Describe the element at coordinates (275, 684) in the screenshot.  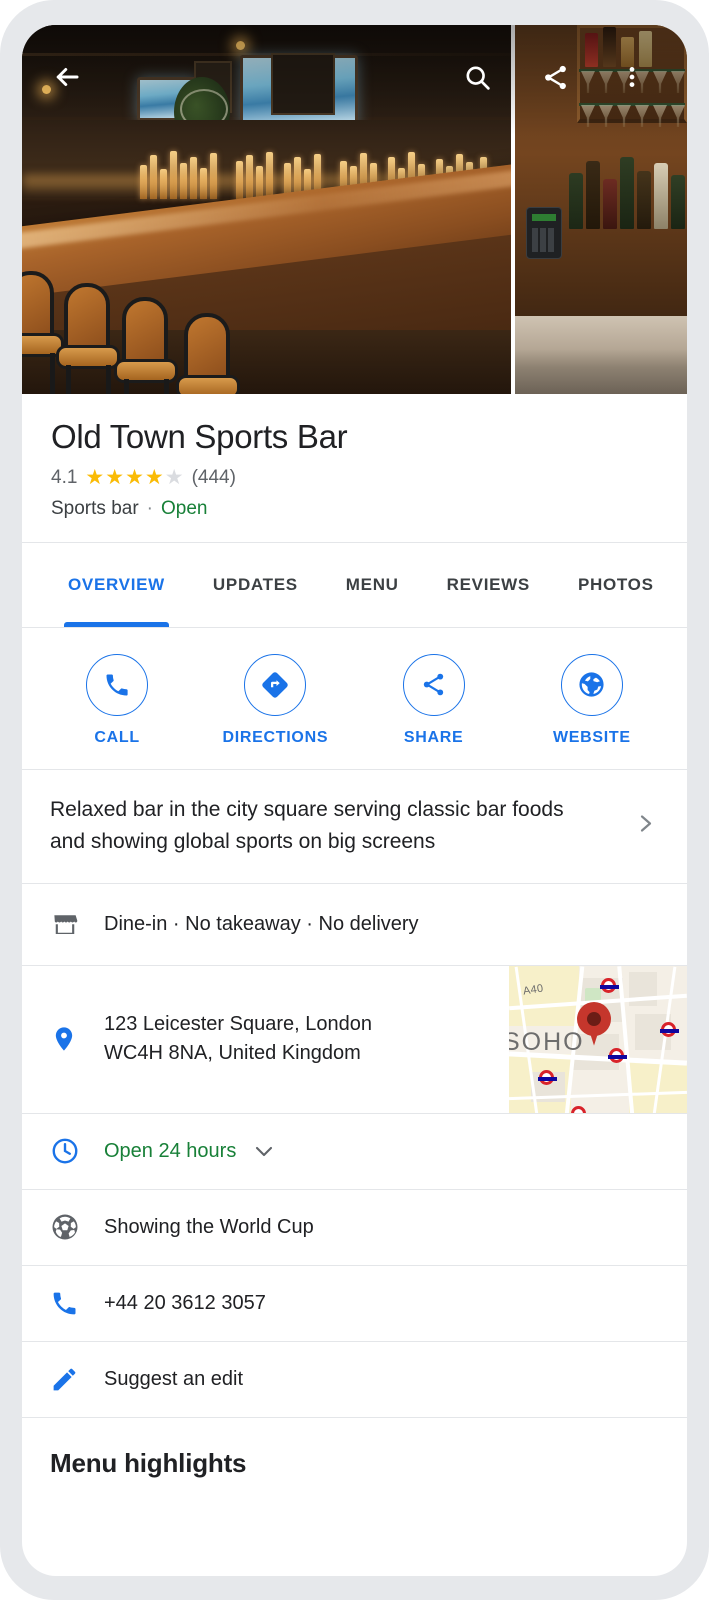
I see `directions-icon` at that location.